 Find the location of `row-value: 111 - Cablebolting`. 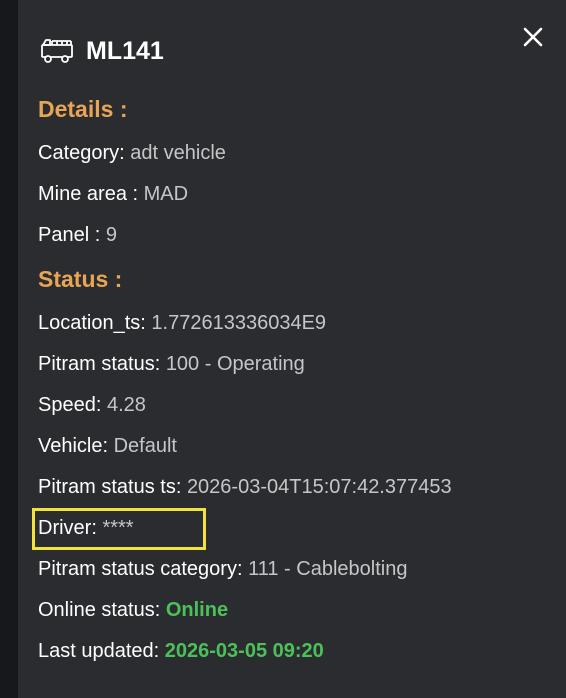

row-value: 111 - Cablebolting is located at coordinates (328, 569).